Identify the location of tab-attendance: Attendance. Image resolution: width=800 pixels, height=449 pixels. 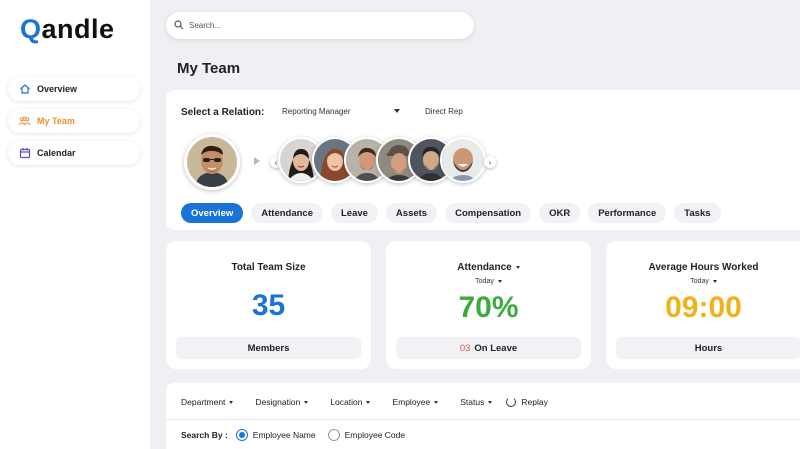
(287, 213).